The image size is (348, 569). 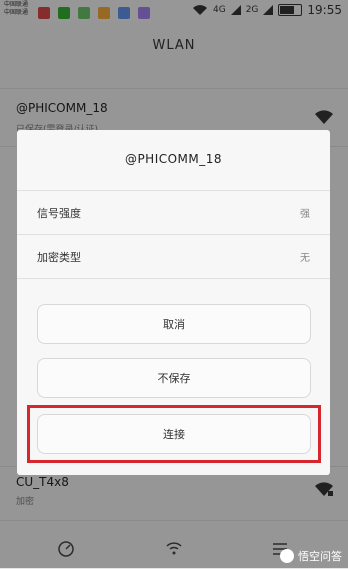 I want to click on cancel-button: 取消, so click(x=174, y=324).